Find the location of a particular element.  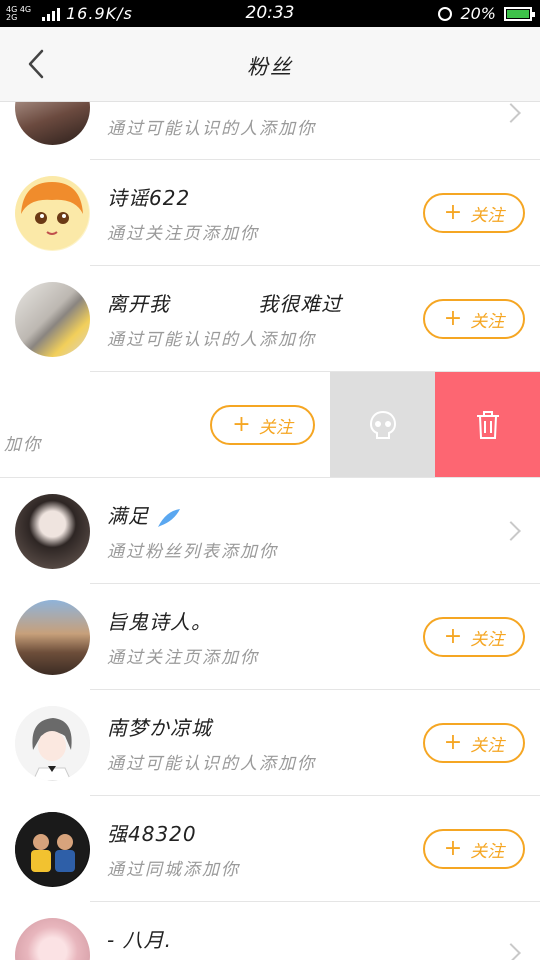

follower-name-text: 满足 is located at coordinates (128, 516).